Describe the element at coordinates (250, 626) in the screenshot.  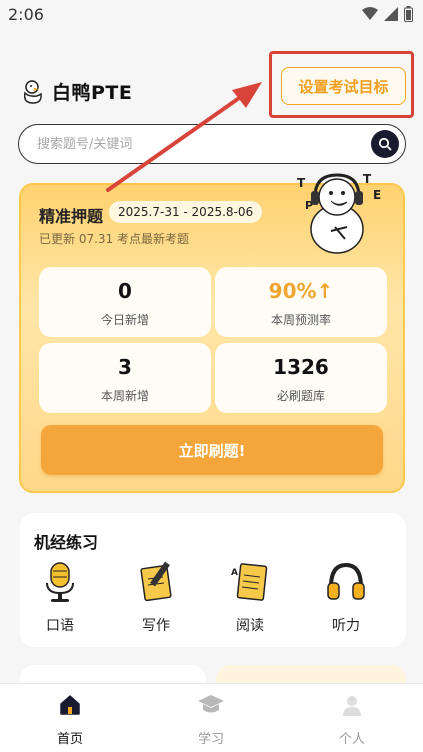
I see `practice-label: 阅读` at that location.